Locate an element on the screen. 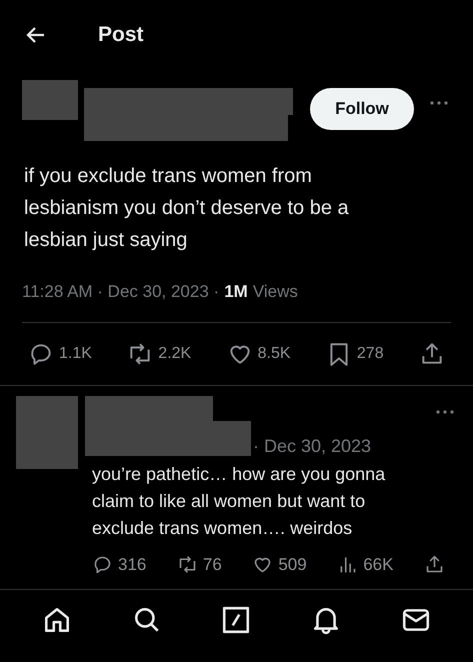 The width and height of the screenshot is (473, 662). action-count: 278 is located at coordinates (370, 354).